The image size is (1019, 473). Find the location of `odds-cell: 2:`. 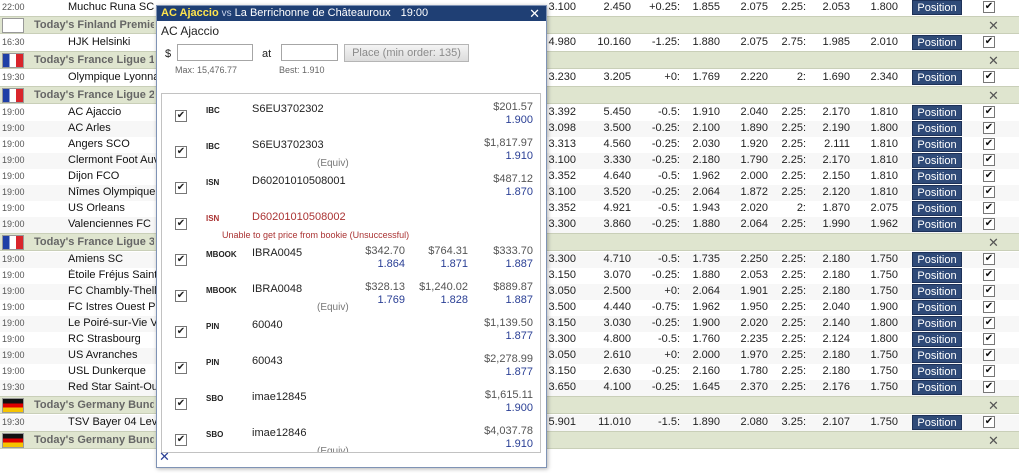

odds-cell: 2: is located at coordinates (791, 77).